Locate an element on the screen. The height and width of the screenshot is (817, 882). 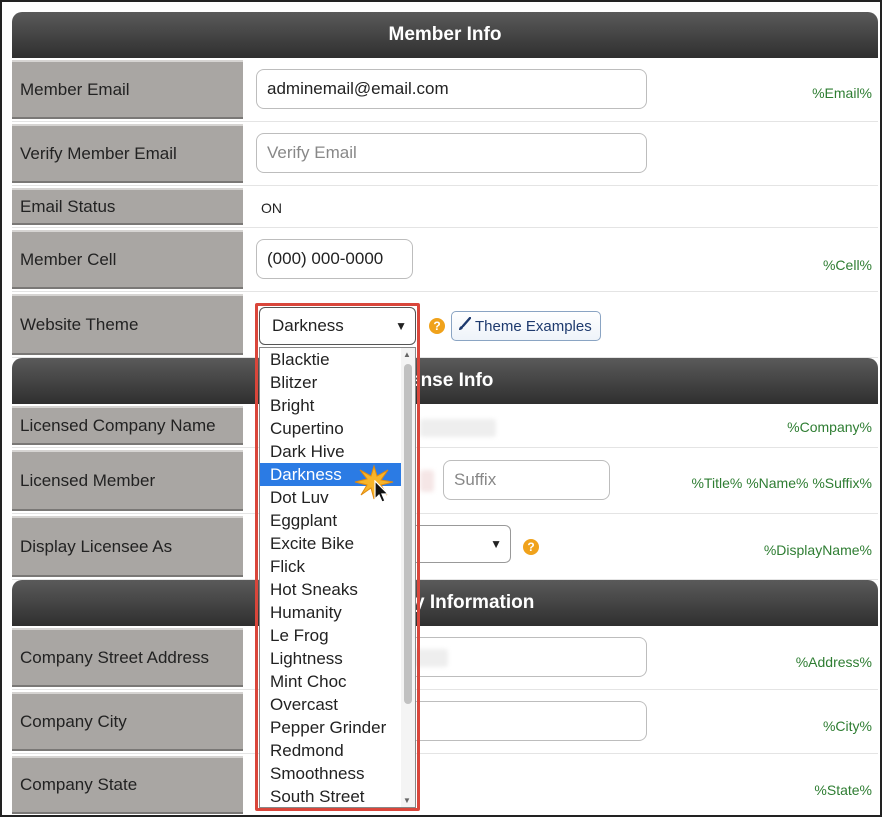
verify-email-input: Verify Email is located at coordinates (451, 153).